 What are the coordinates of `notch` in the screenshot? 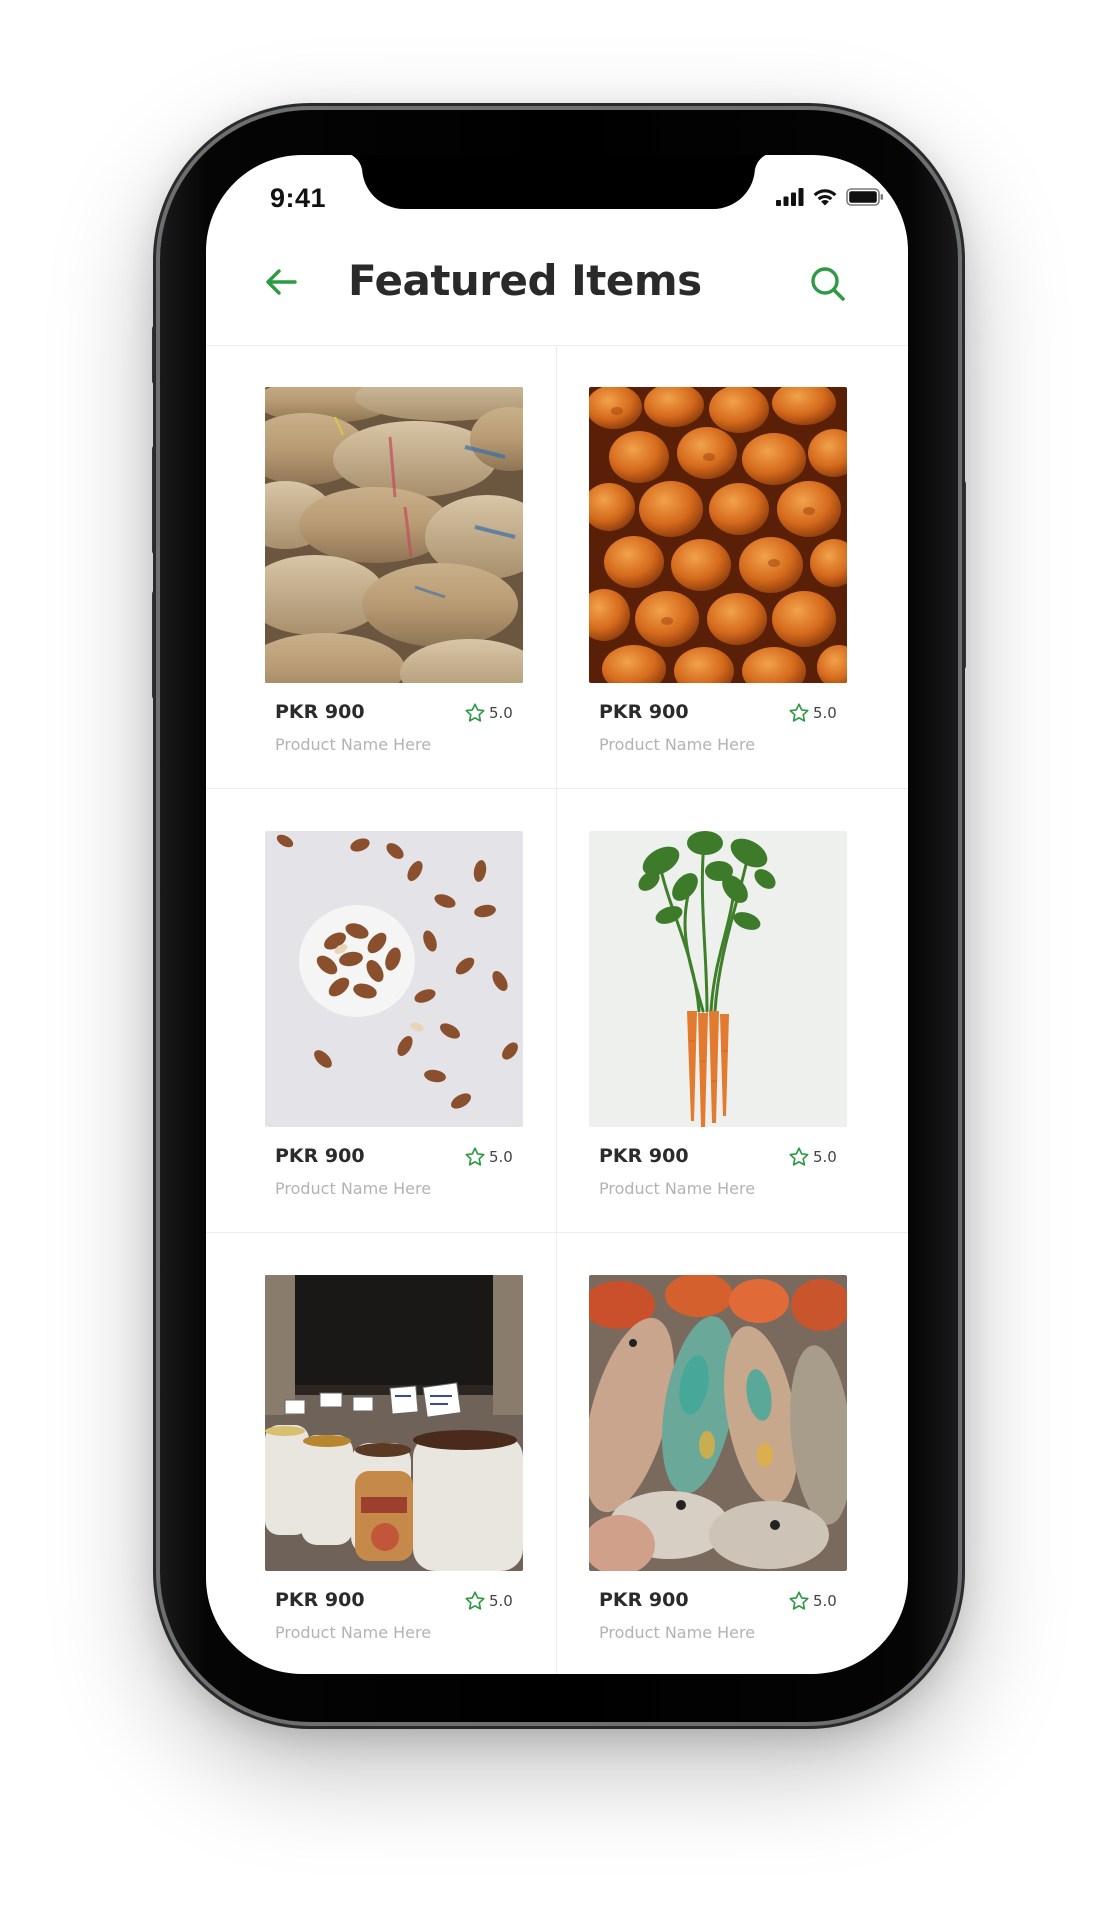 It's located at (558, 182).